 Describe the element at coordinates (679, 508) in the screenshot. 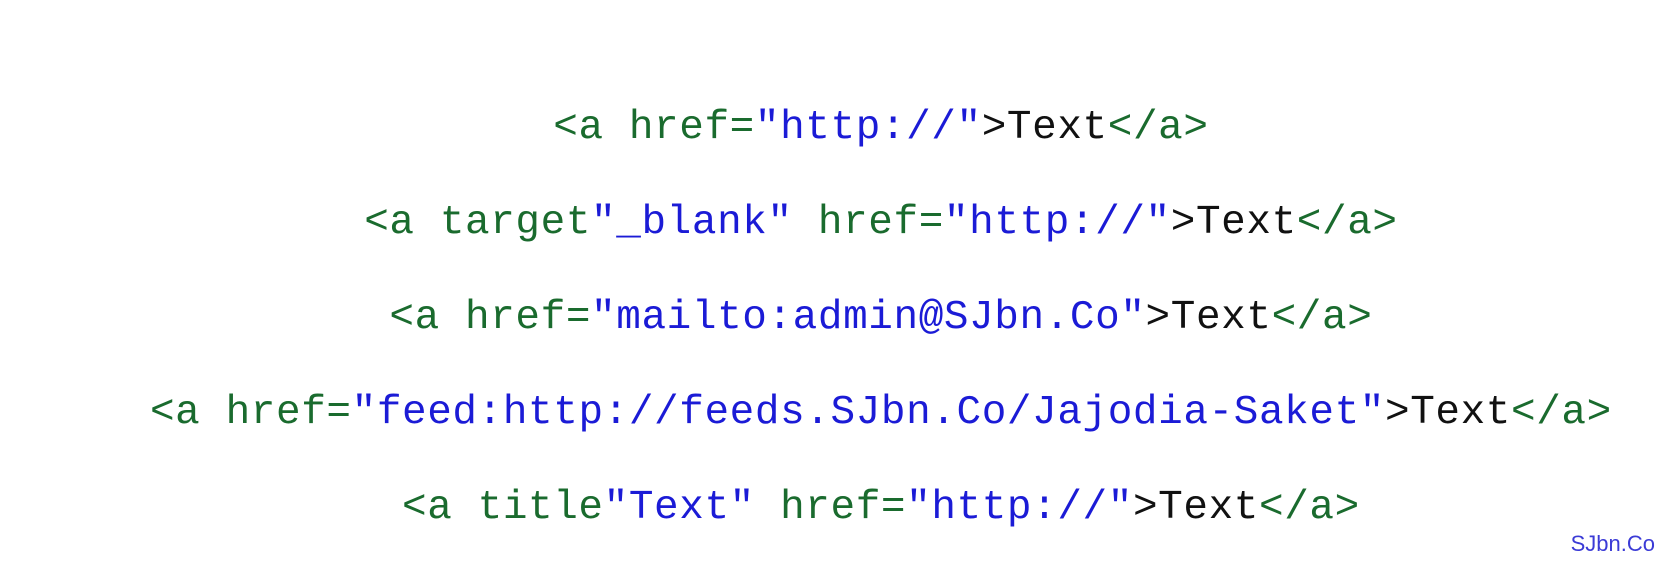

I see `code-value-segment: "Text"` at that location.